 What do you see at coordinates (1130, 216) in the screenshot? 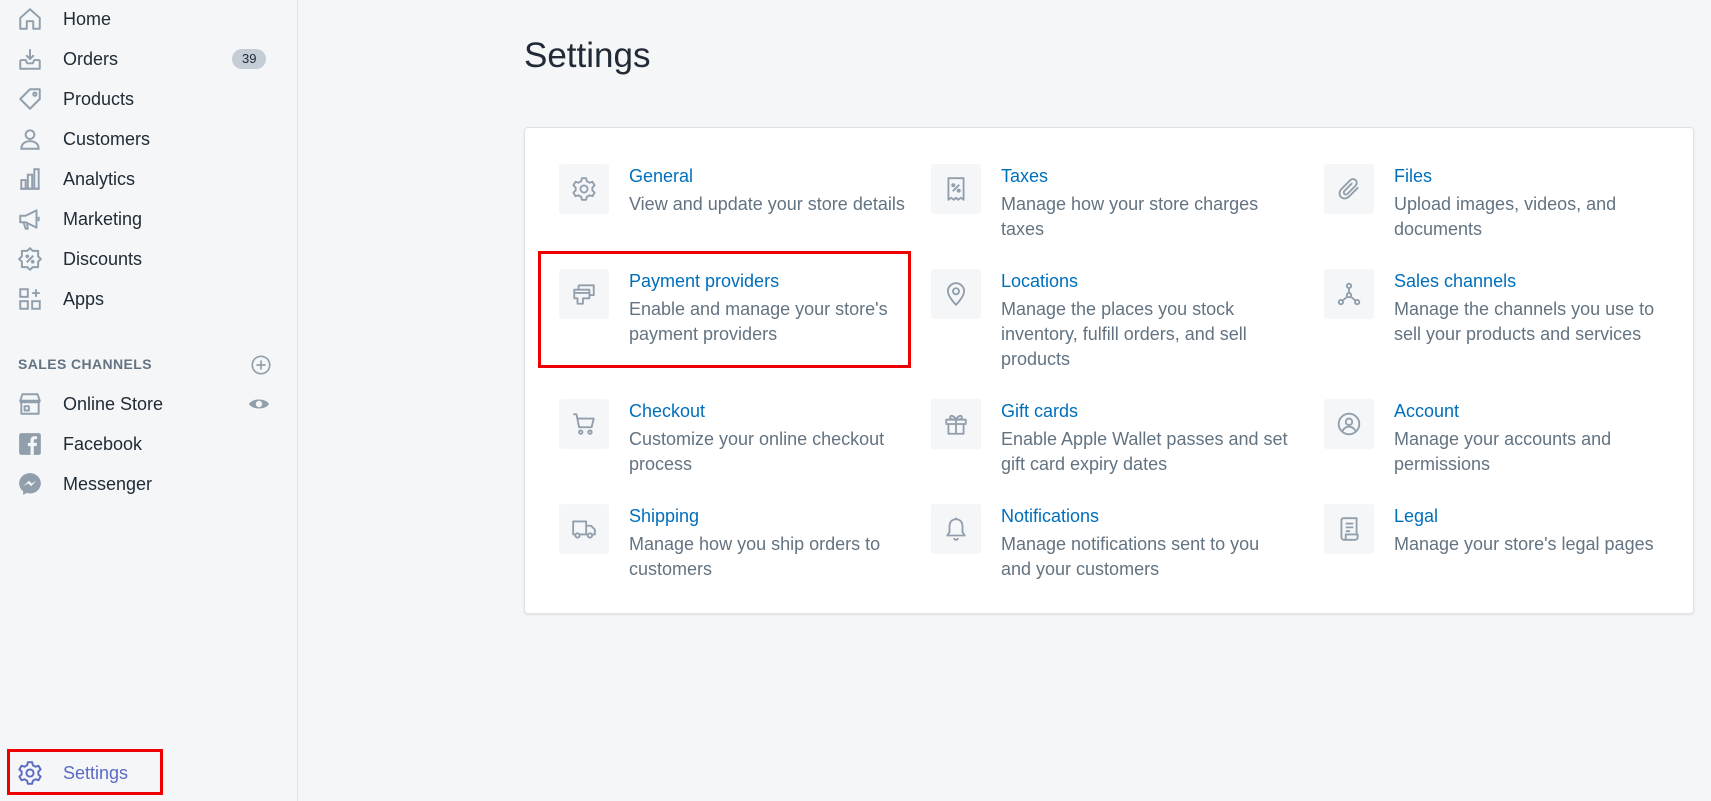
I see `settings-item-description: Manage how your store charges taxes` at bounding box center [1130, 216].